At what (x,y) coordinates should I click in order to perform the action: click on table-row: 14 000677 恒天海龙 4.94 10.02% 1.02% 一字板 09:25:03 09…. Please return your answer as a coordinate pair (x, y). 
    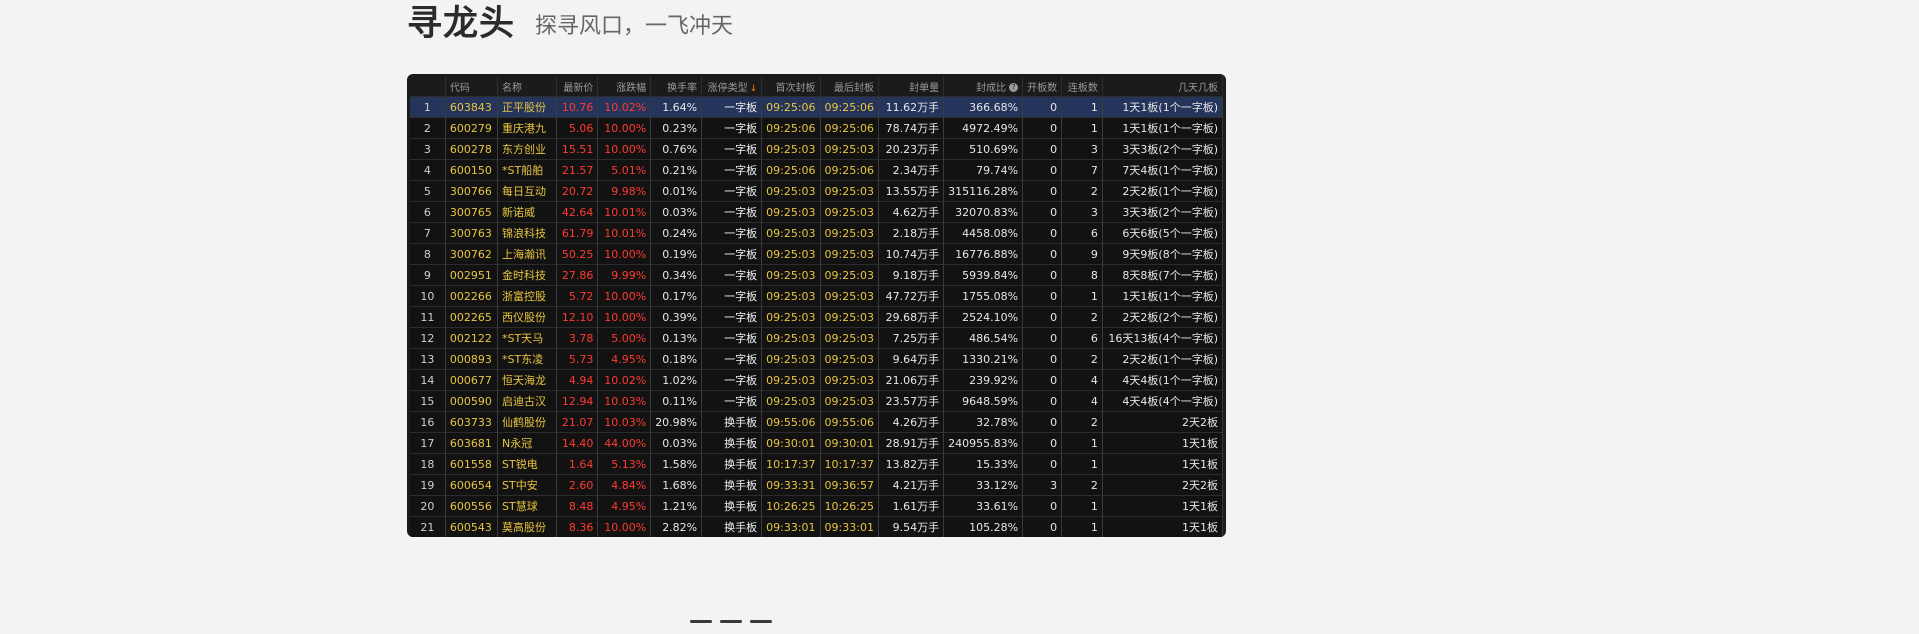
    Looking at the image, I should click on (817, 380).